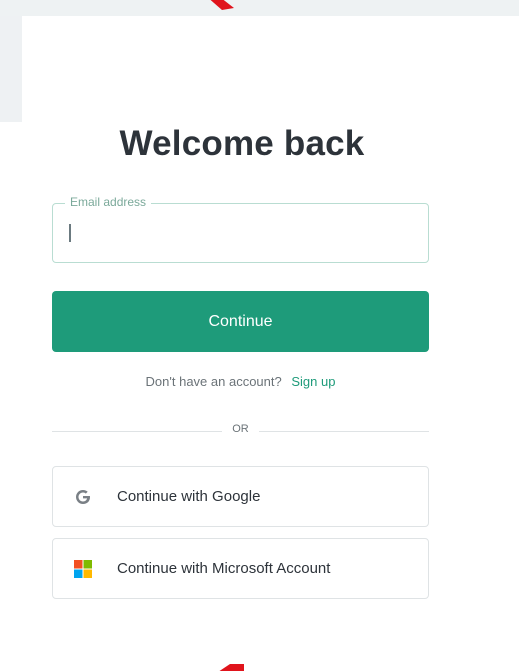 This screenshot has height=671, width=519. Describe the element at coordinates (313, 381) in the screenshot. I see `signup-link: Sign up` at that location.